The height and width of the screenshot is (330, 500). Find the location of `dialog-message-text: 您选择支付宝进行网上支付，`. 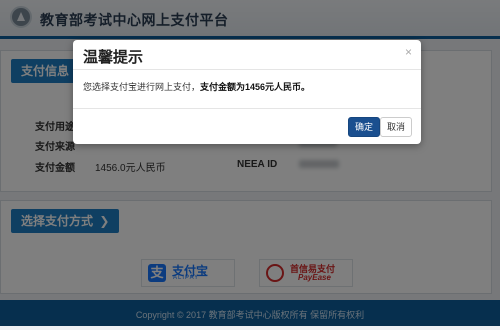

dialog-message-text: 您选择支付宝进行网上支付， is located at coordinates (142, 87).